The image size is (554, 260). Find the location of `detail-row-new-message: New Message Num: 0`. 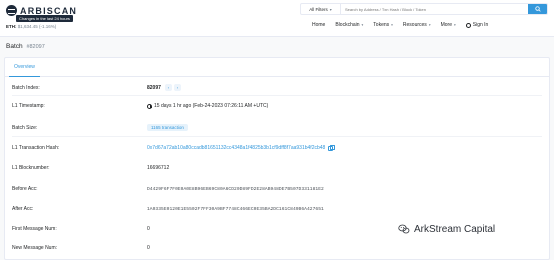

detail-row-new-message: New Message Num: 0 is located at coordinates (277, 248).